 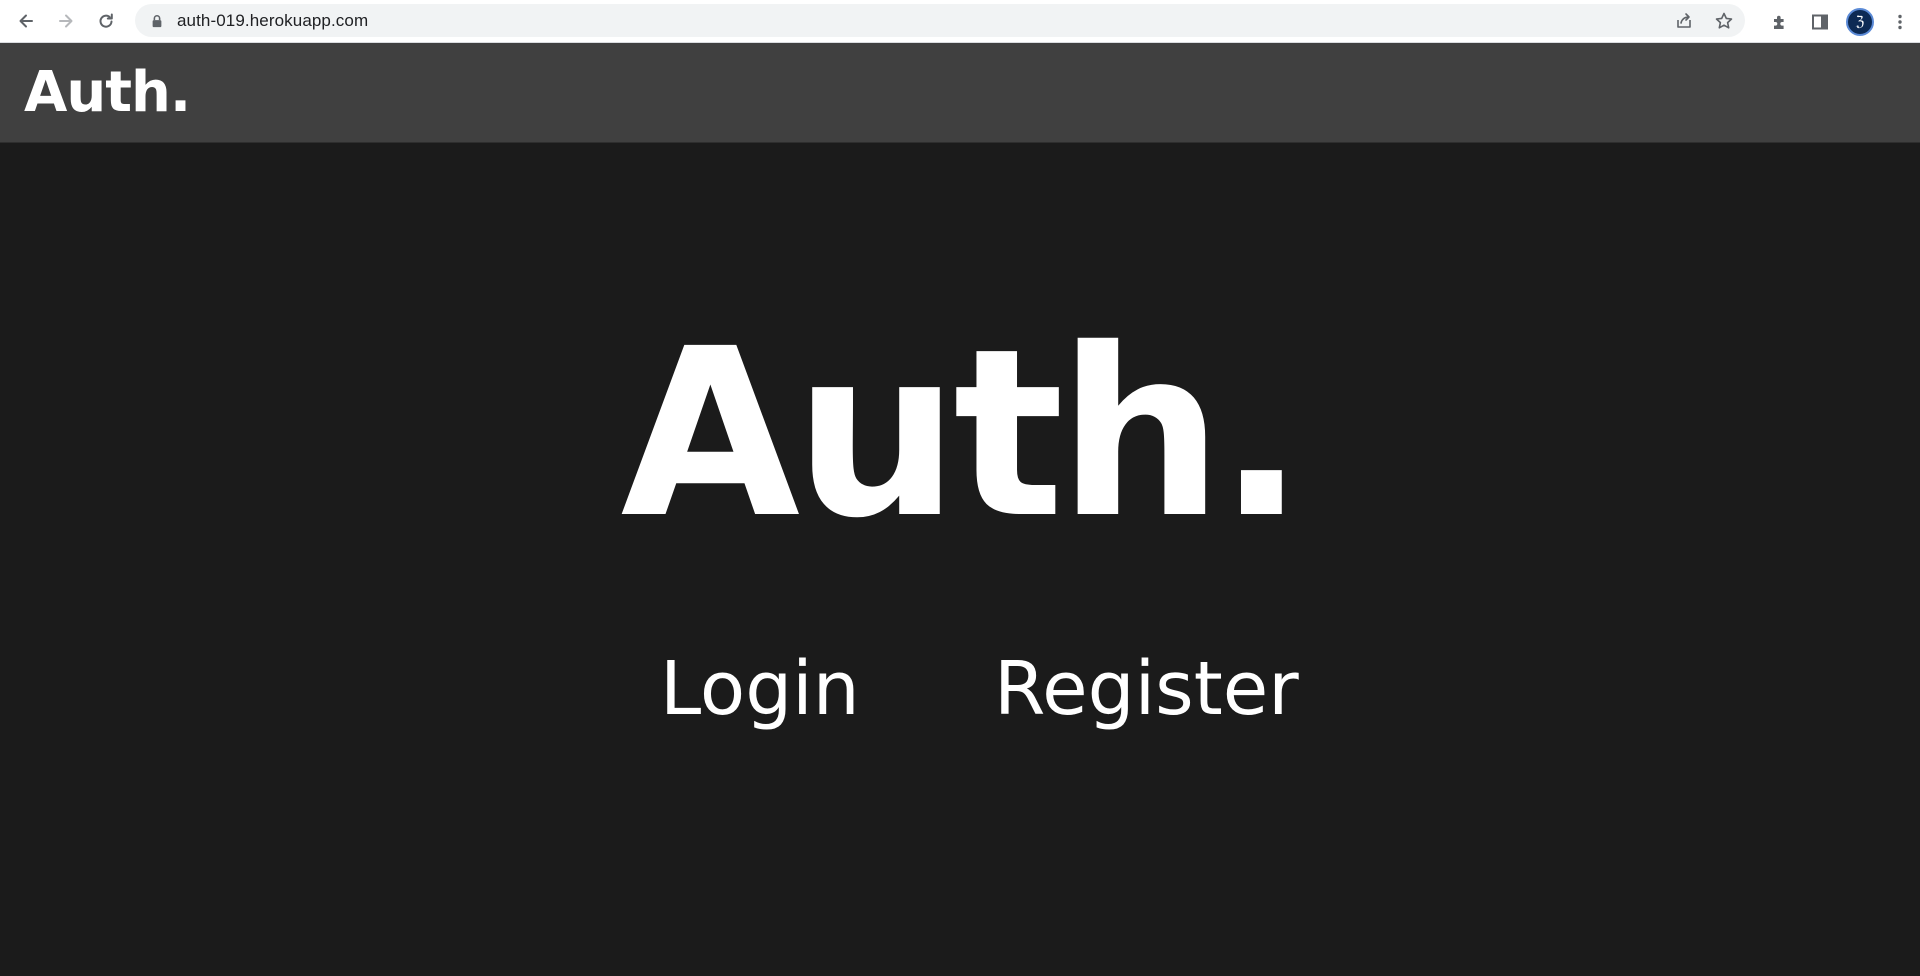 I want to click on url-text: auth-019.herokuapp.com, so click(x=273, y=20).